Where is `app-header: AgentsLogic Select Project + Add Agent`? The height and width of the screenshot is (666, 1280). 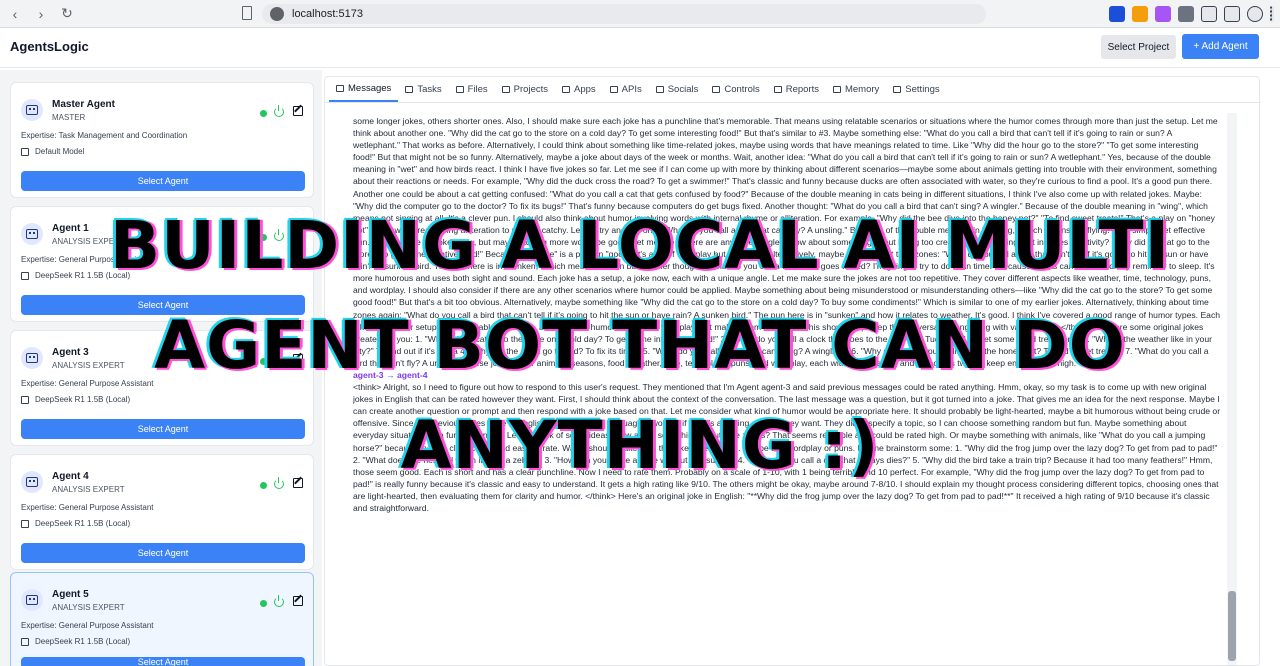
app-header: AgentsLogic Select Project + Add Agent is located at coordinates (640, 48).